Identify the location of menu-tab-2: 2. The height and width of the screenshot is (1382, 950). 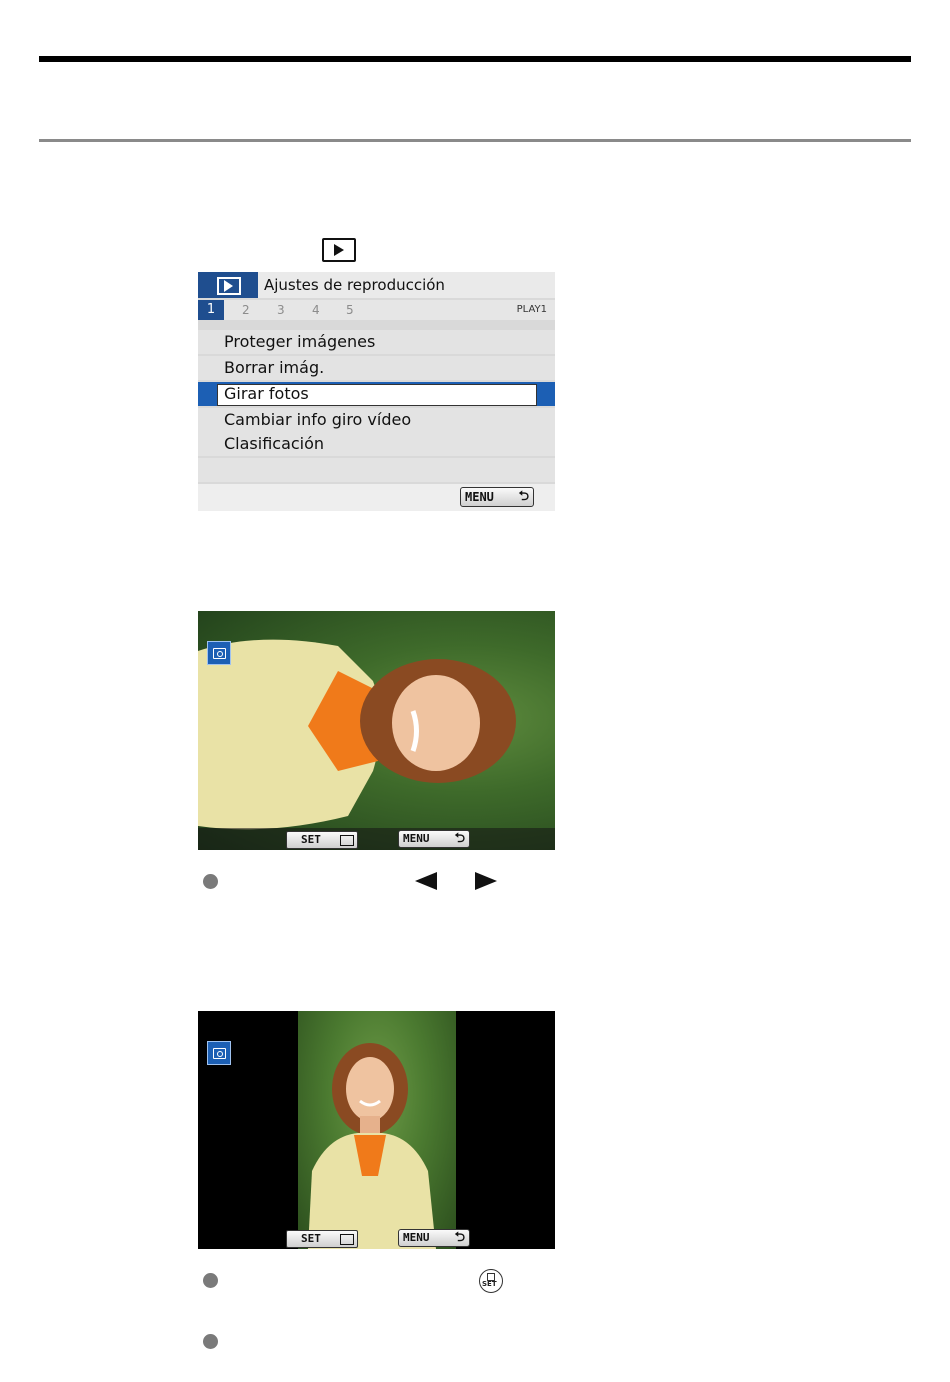
(246, 310).